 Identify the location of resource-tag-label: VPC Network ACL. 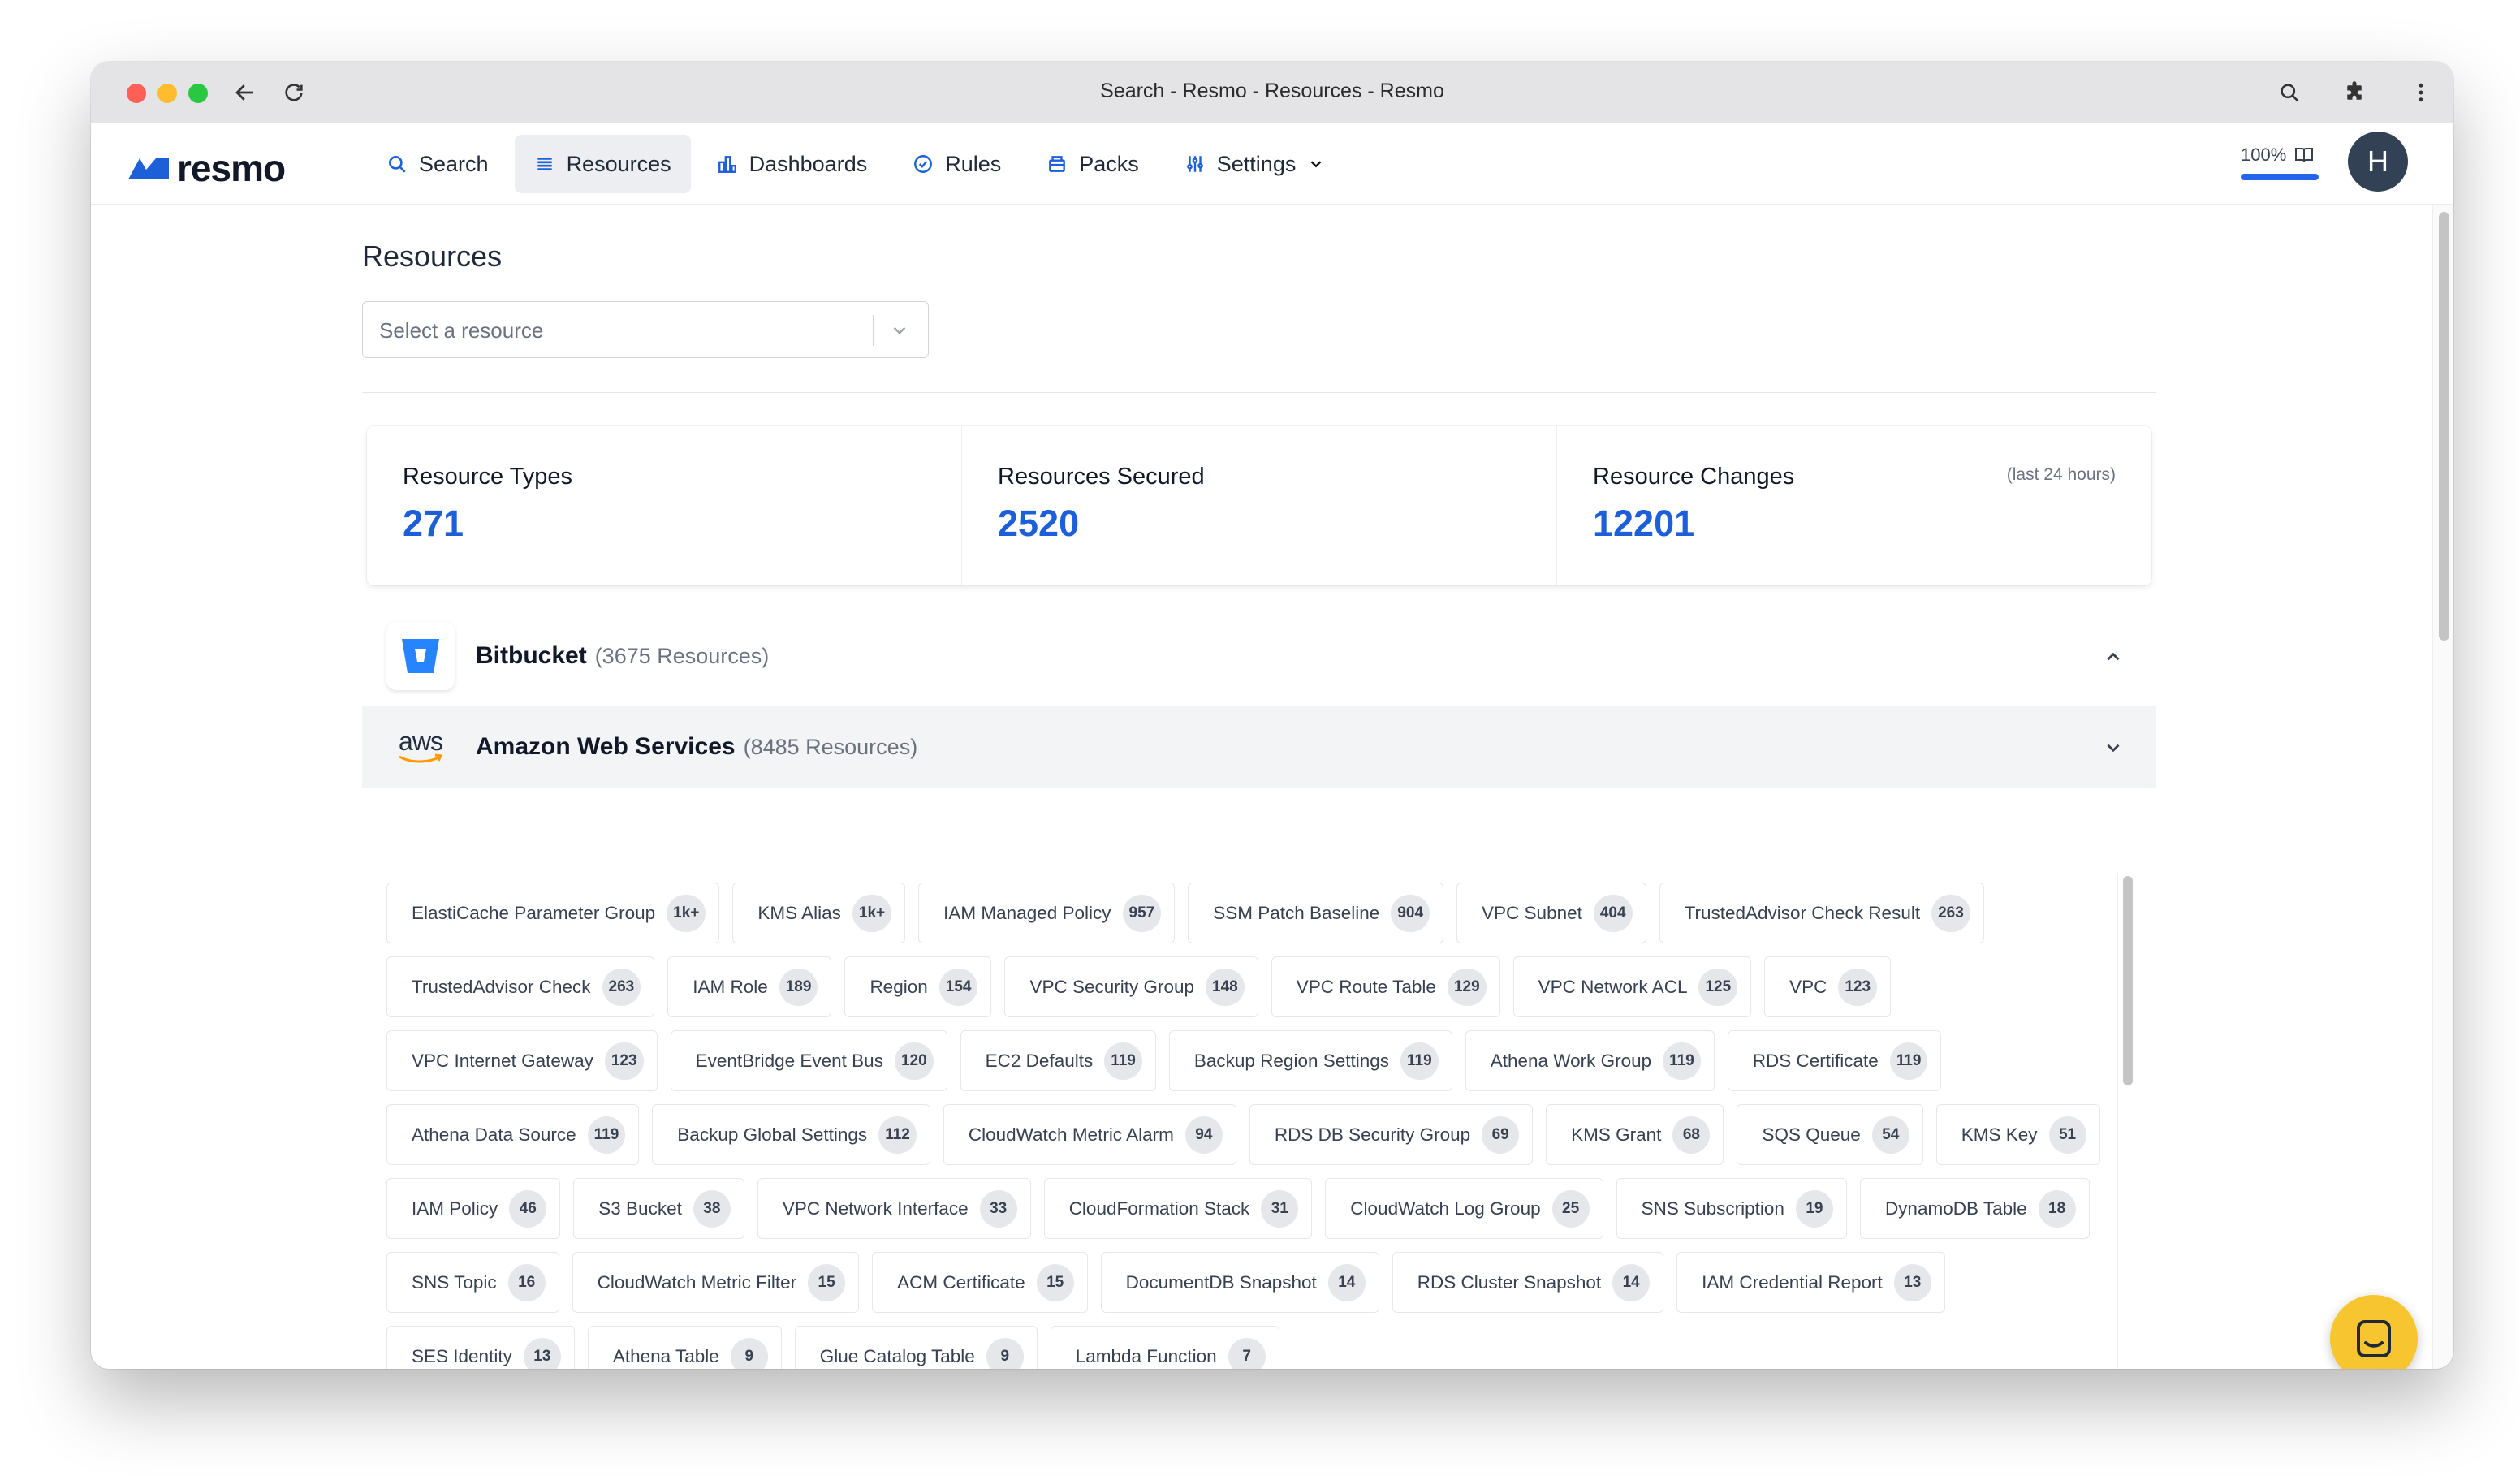
(1613, 986).